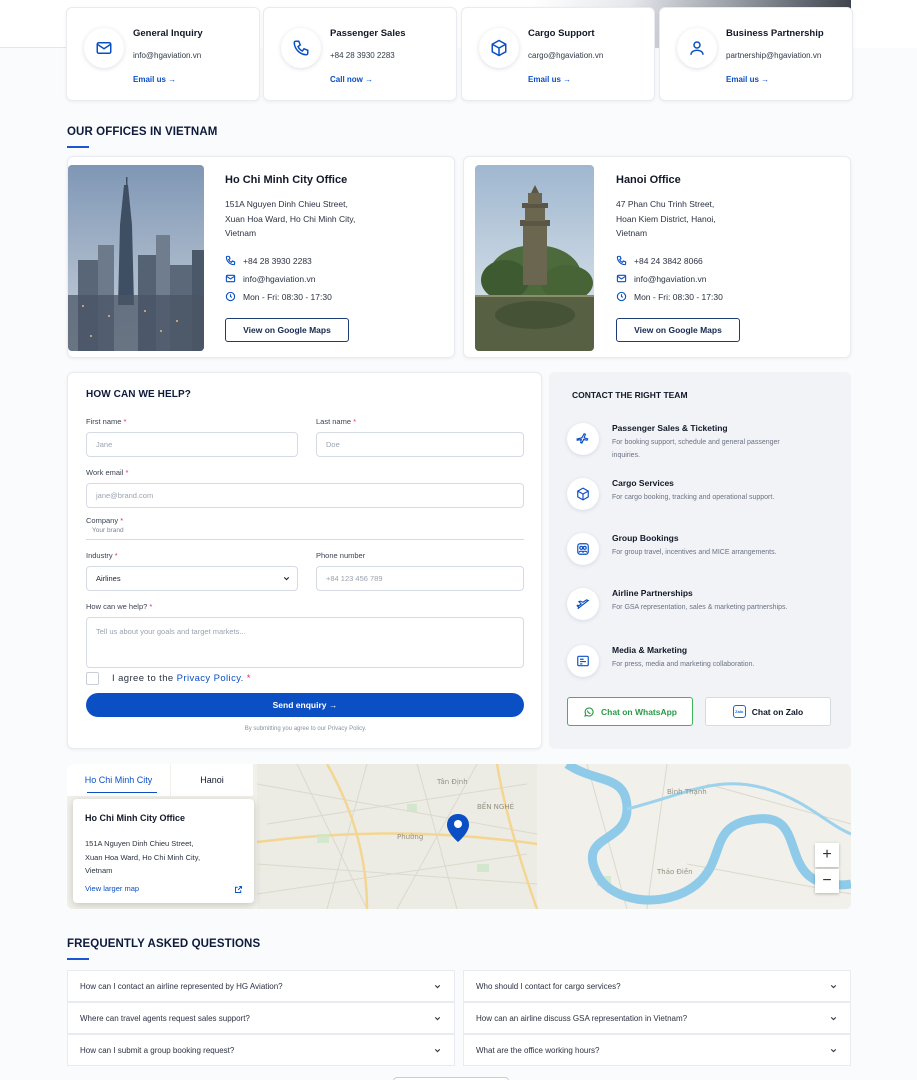  I want to click on company-label: Company *, so click(105, 520).